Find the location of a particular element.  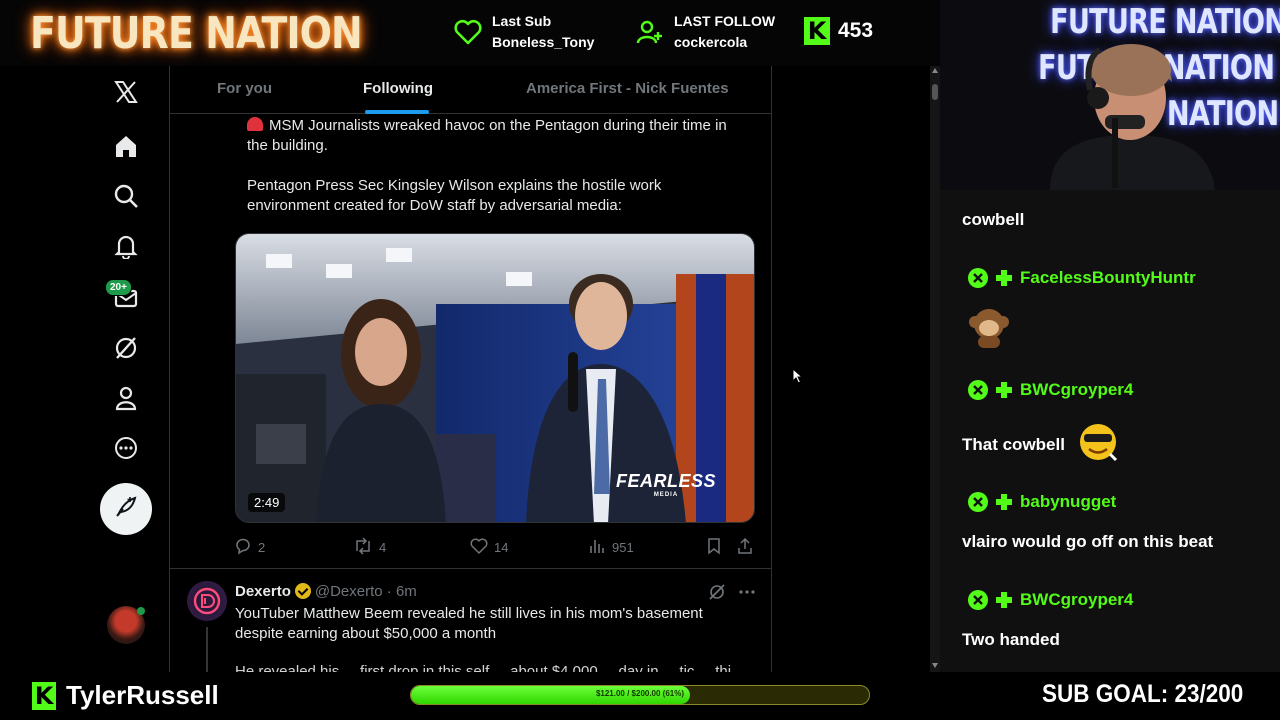

repost-icon is located at coordinates (363, 547).